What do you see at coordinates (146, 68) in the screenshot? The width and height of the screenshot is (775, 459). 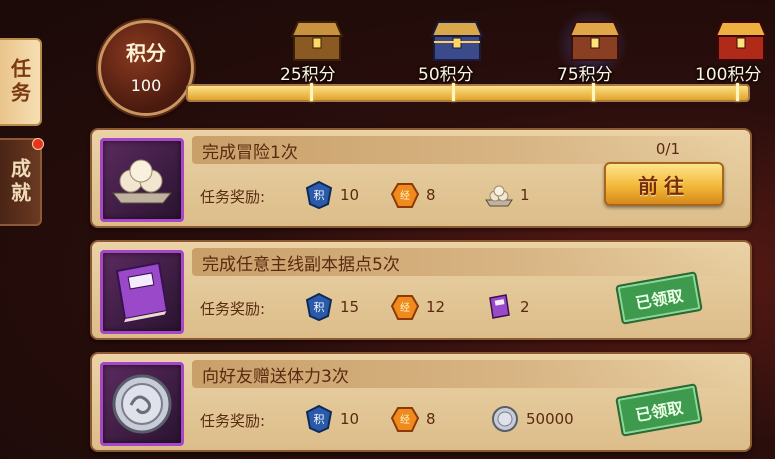 I see `points-badge: 积分 100` at bounding box center [146, 68].